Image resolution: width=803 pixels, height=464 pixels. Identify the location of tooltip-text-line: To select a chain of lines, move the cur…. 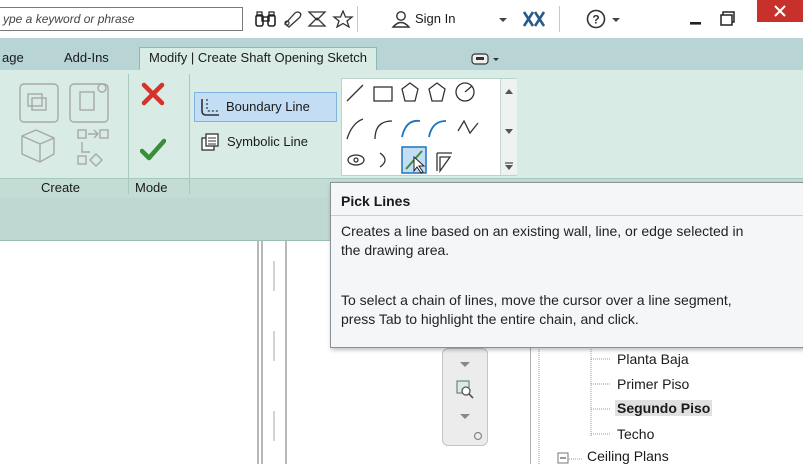
(536, 300).